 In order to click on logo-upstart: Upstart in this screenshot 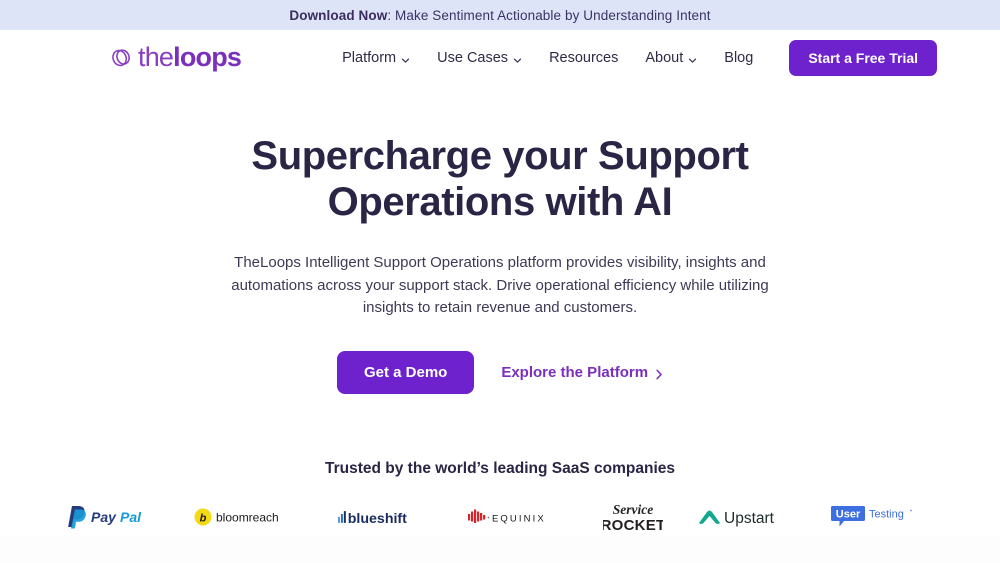, I will do `click(747, 517)`.